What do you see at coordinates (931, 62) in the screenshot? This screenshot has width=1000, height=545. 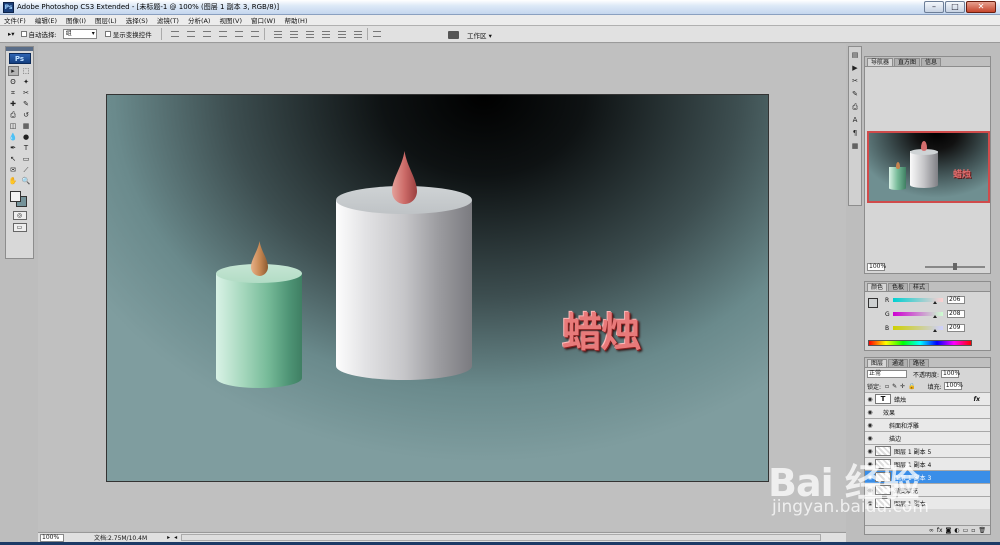 I see `tab-info: 信息` at bounding box center [931, 62].